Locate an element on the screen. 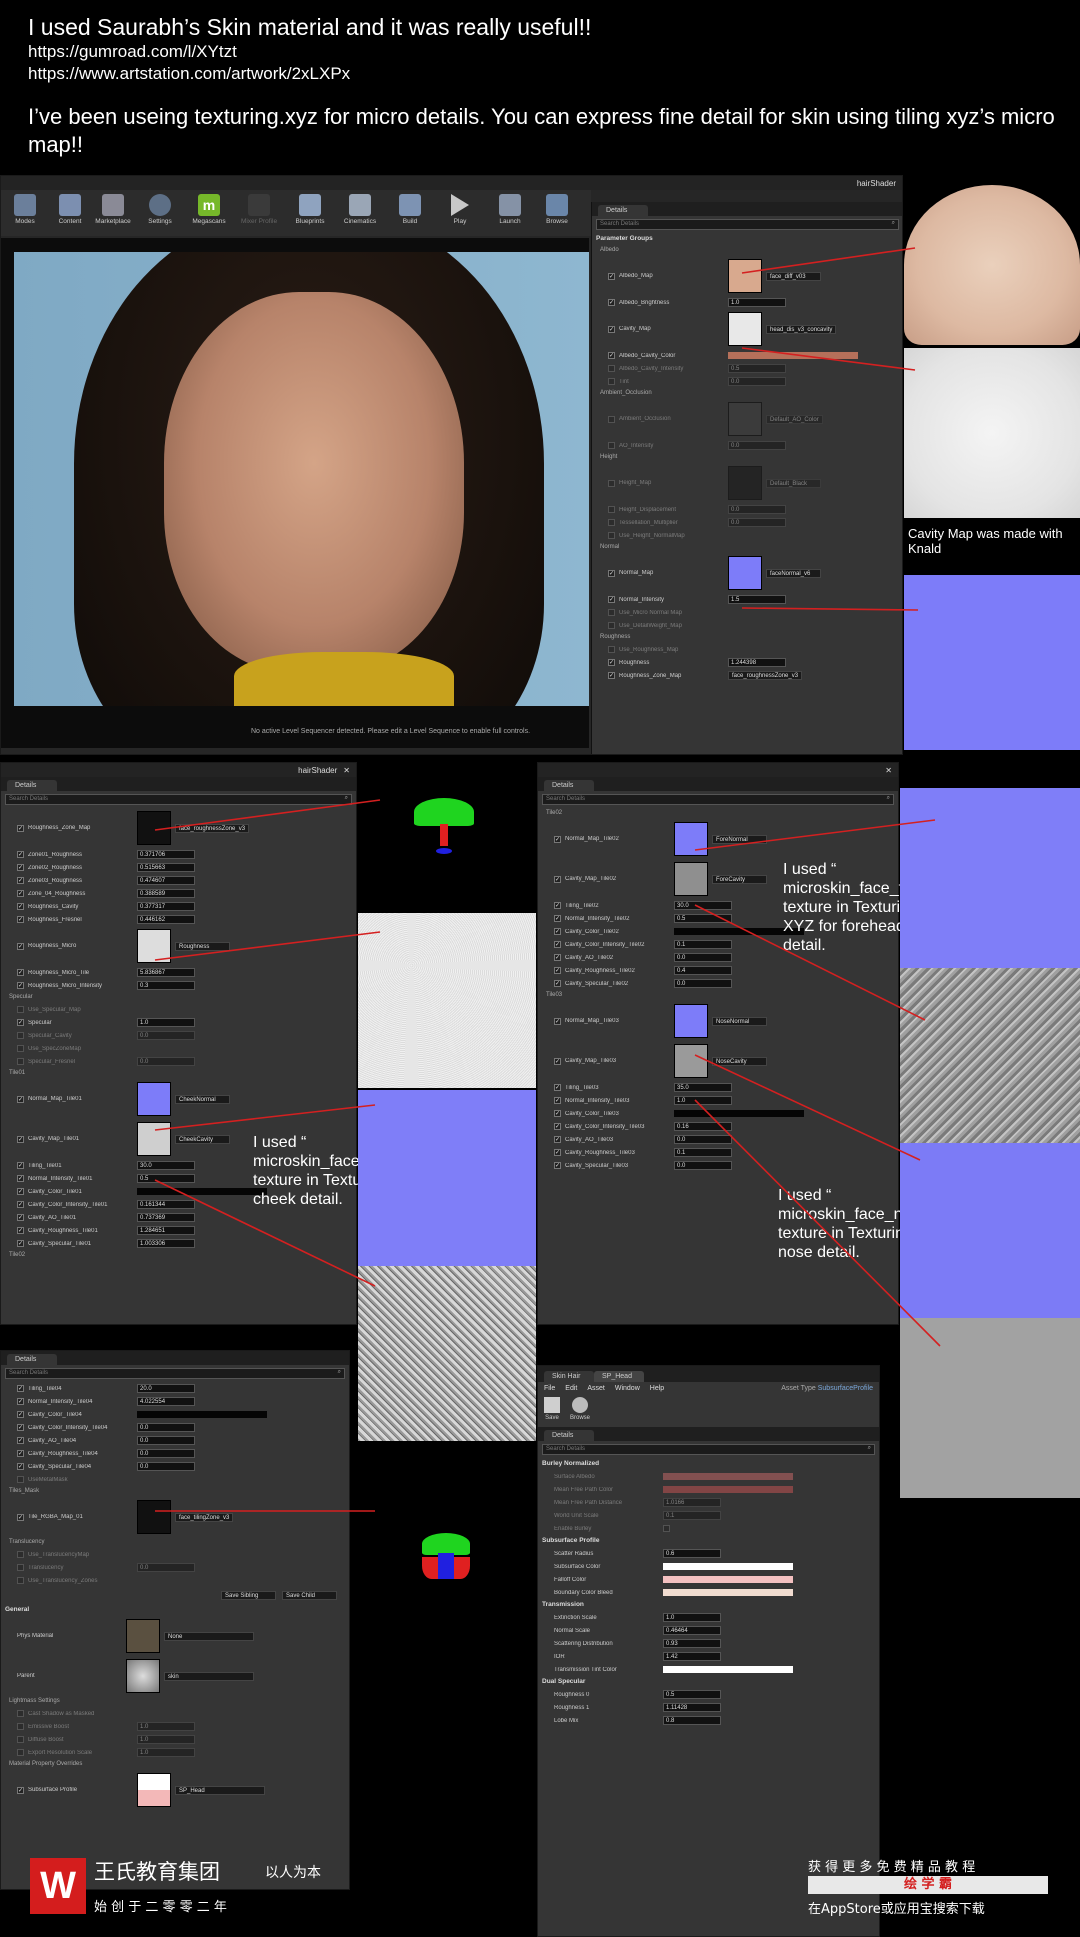  arrow-nose-cavity is located at coordinates (817, 1223).